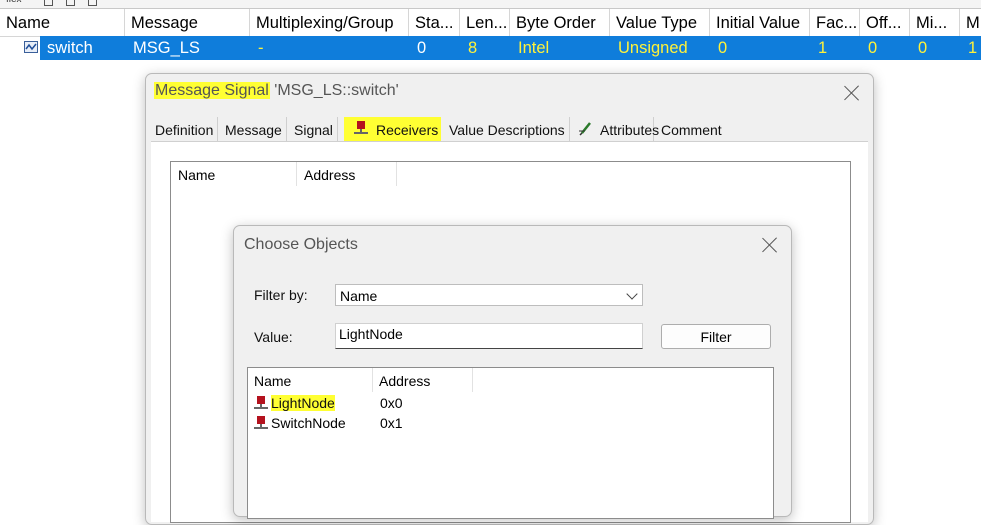 This screenshot has width=981, height=525. I want to click on tab-comment: Comment, so click(691, 129).